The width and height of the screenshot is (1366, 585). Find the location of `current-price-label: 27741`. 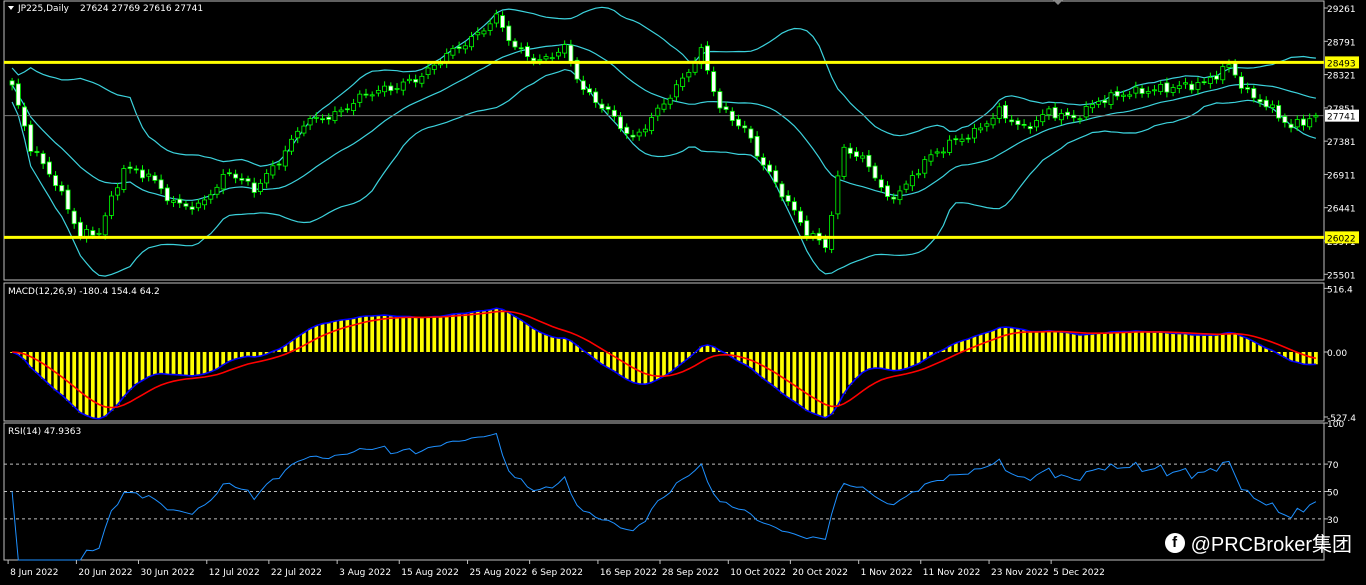

current-price-label: 27741 is located at coordinates (1341, 118).